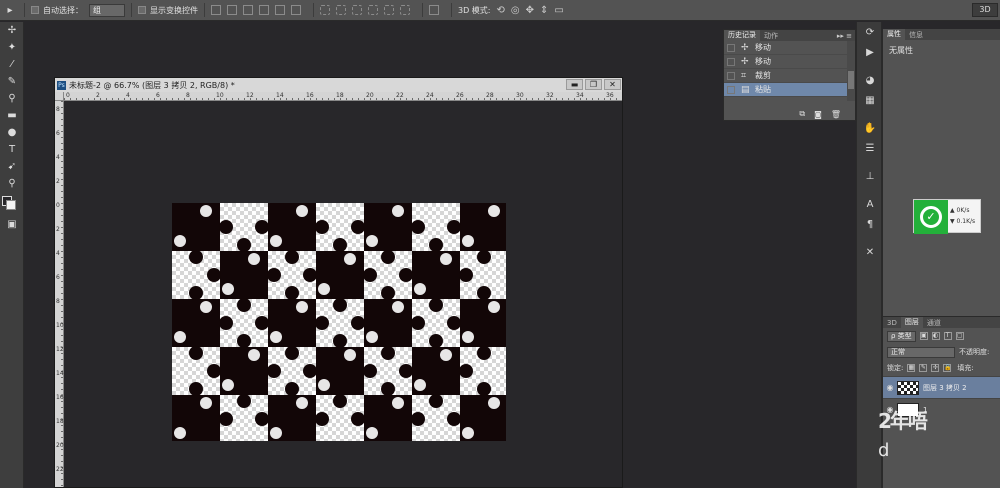  Describe the element at coordinates (59, 96) in the screenshot. I see `ruler-corner` at that location.